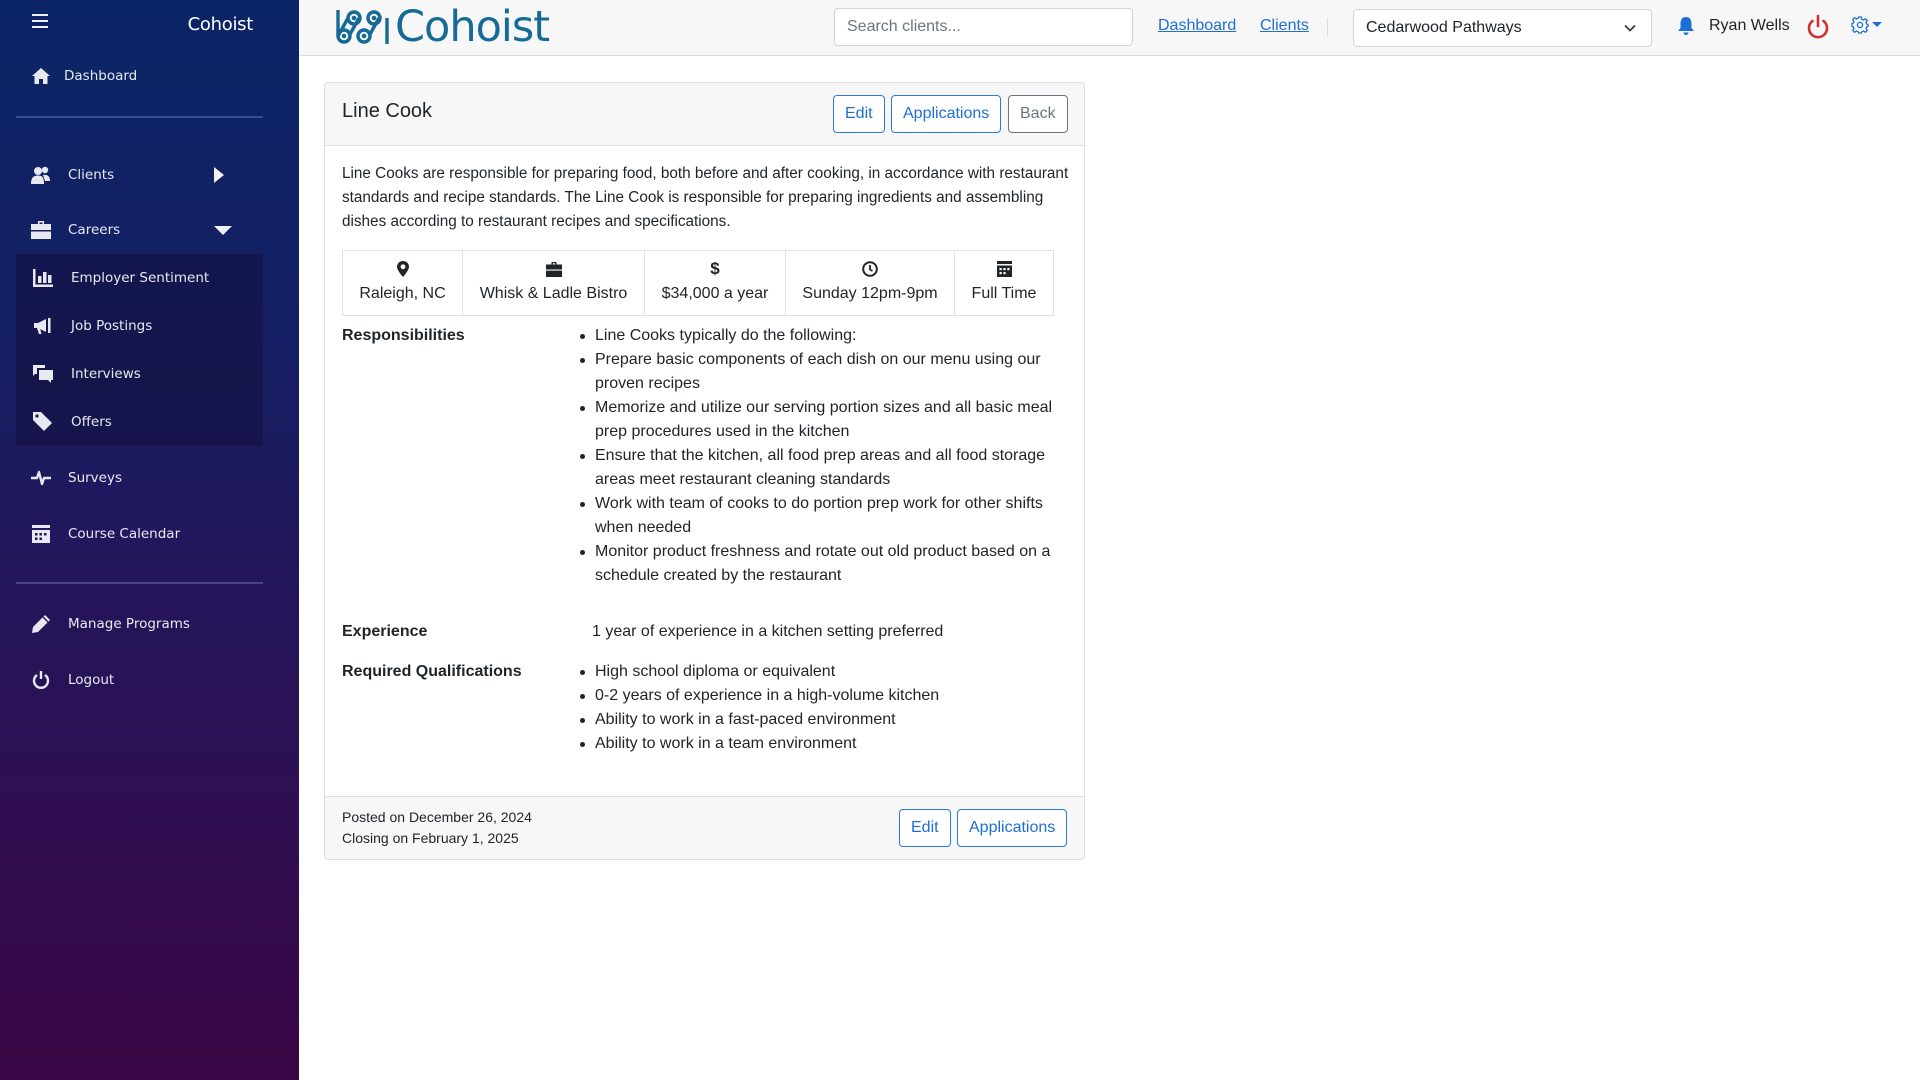  What do you see at coordinates (101, 76) in the screenshot?
I see `sidebar-item-label: Dashboard` at bounding box center [101, 76].